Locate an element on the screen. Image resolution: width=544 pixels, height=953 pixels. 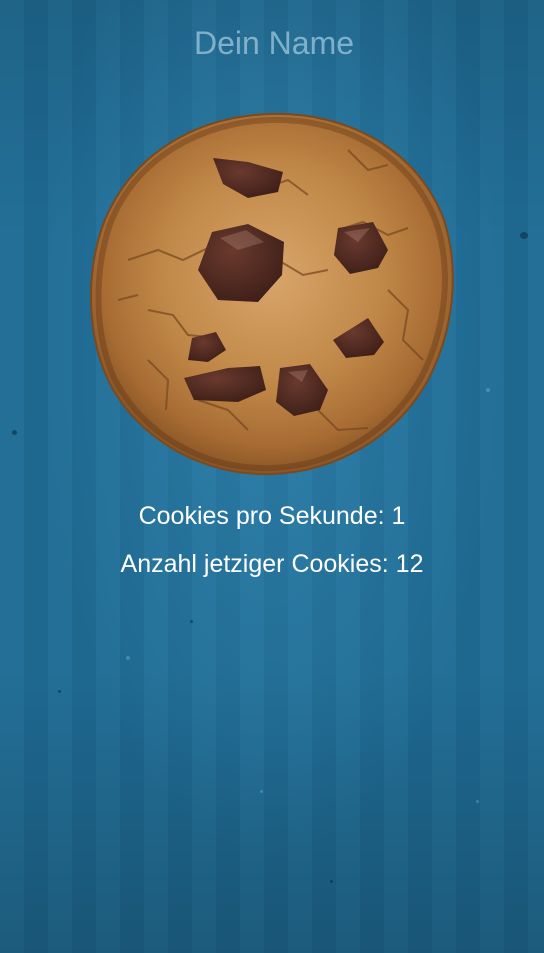
cookies-per-second: Cookies pro Sekunde: 1 is located at coordinates (272, 516).